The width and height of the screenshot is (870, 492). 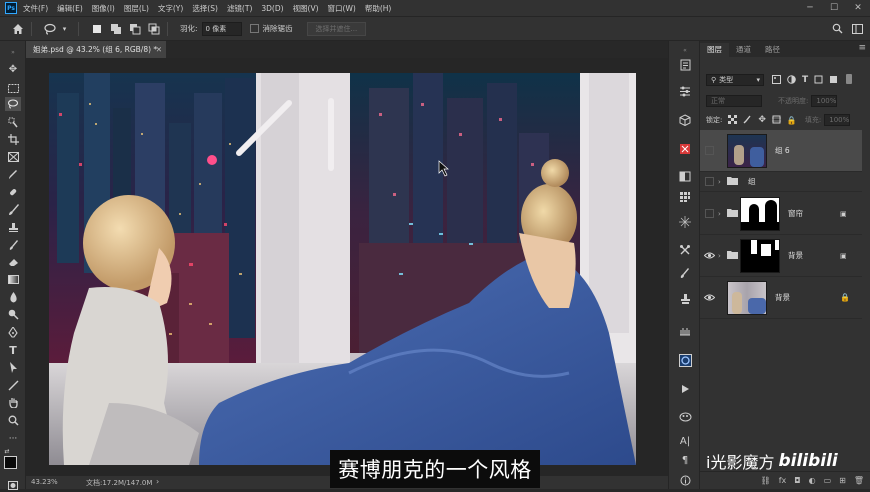 I want to click on paragraph-panel-icon: ¶, so click(x=685, y=460).